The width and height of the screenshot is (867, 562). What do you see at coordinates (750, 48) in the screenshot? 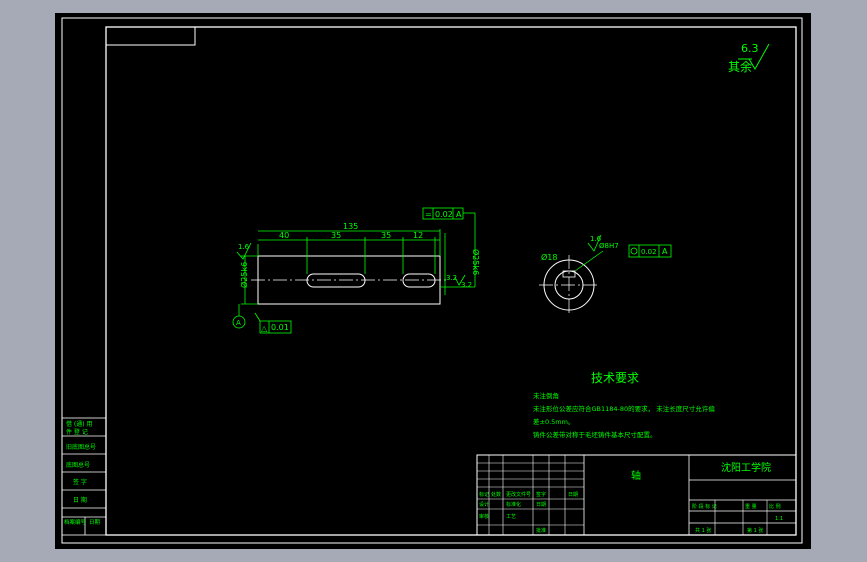
I see `roughness-value-text: 6.3` at bounding box center [750, 48].